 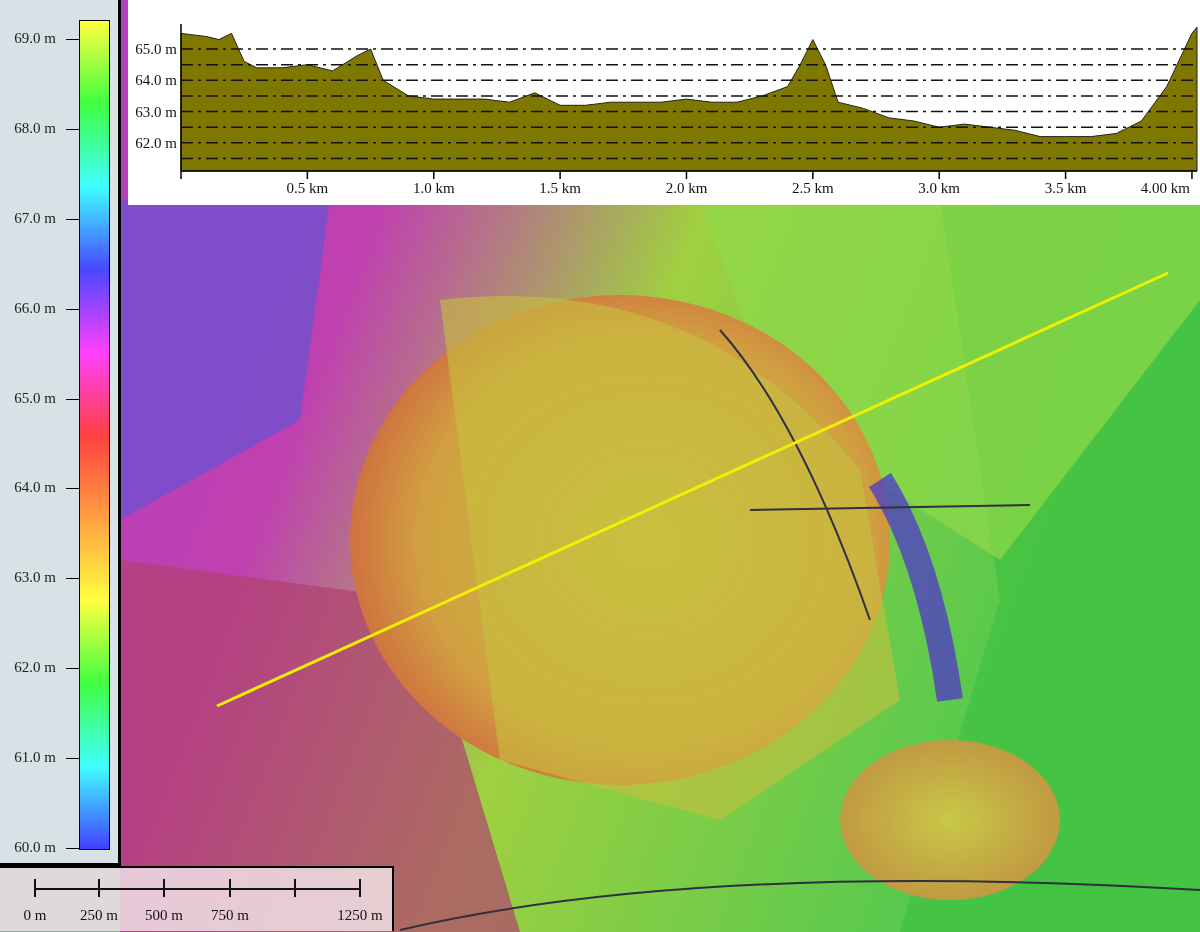 I want to click on legend-label: 63.0 m, so click(x=34, y=577).